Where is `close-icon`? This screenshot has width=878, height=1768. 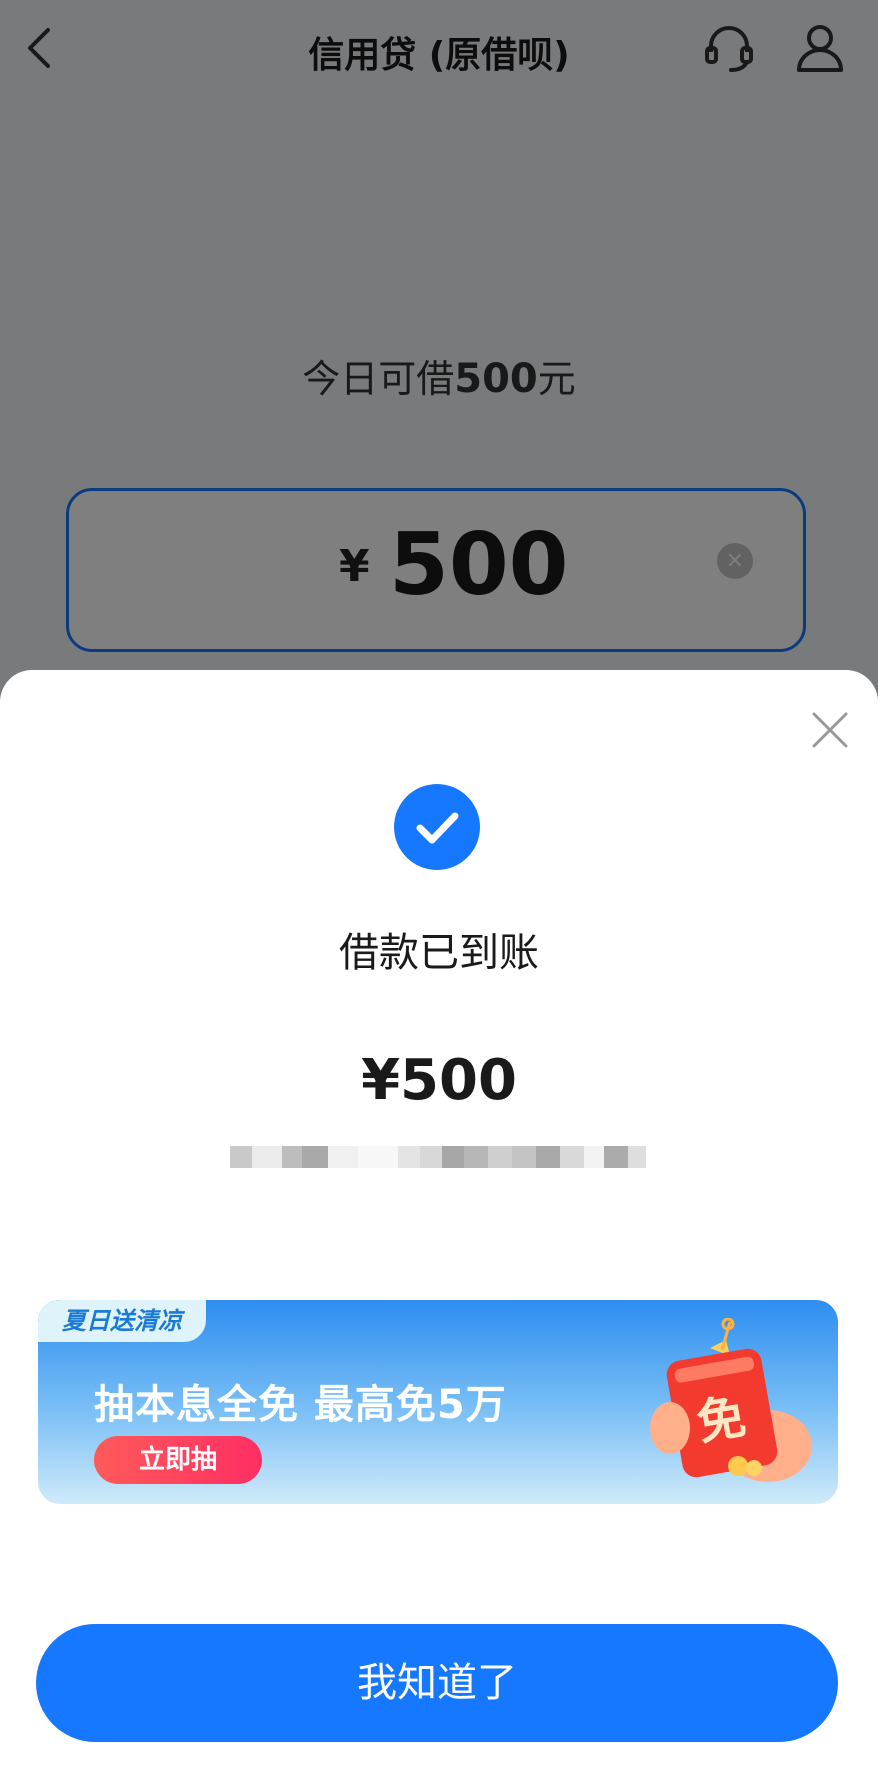 close-icon is located at coordinates (830, 730).